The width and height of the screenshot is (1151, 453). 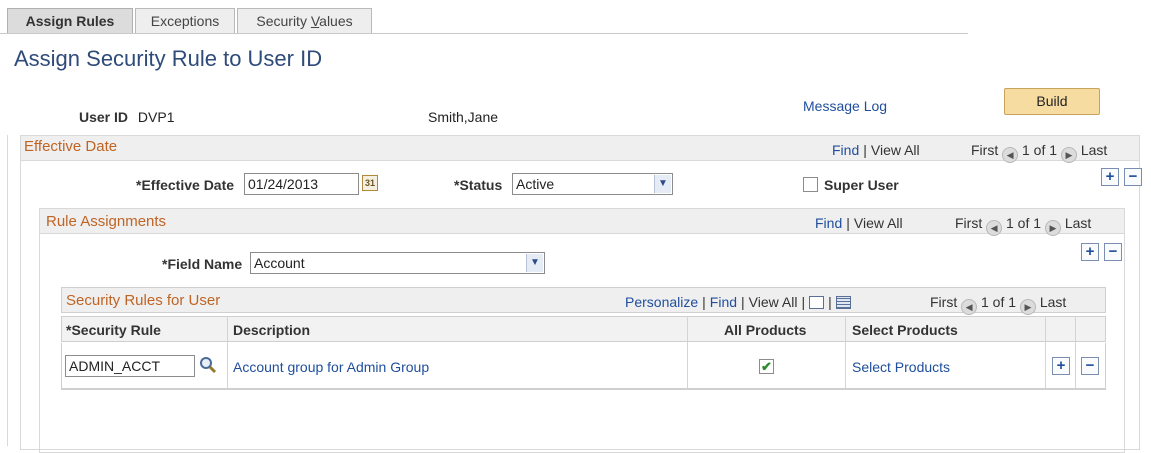 What do you see at coordinates (130, 366) in the screenshot?
I see `security-rule-input: ADMIN_ACCT` at bounding box center [130, 366].